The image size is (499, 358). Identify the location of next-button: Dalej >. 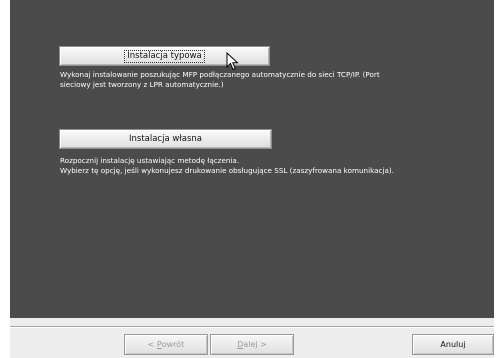
(252, 344).